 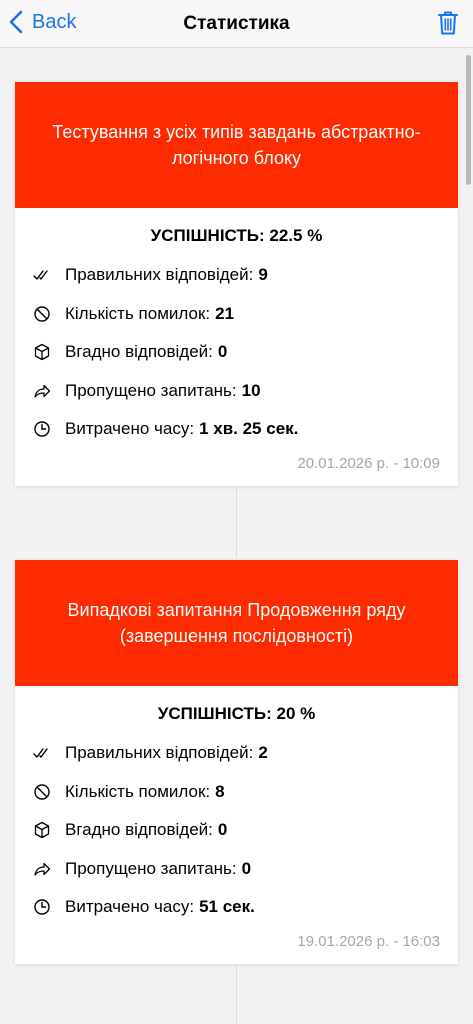 I want to click on stat-value: 2, so click(x=263, y=753).